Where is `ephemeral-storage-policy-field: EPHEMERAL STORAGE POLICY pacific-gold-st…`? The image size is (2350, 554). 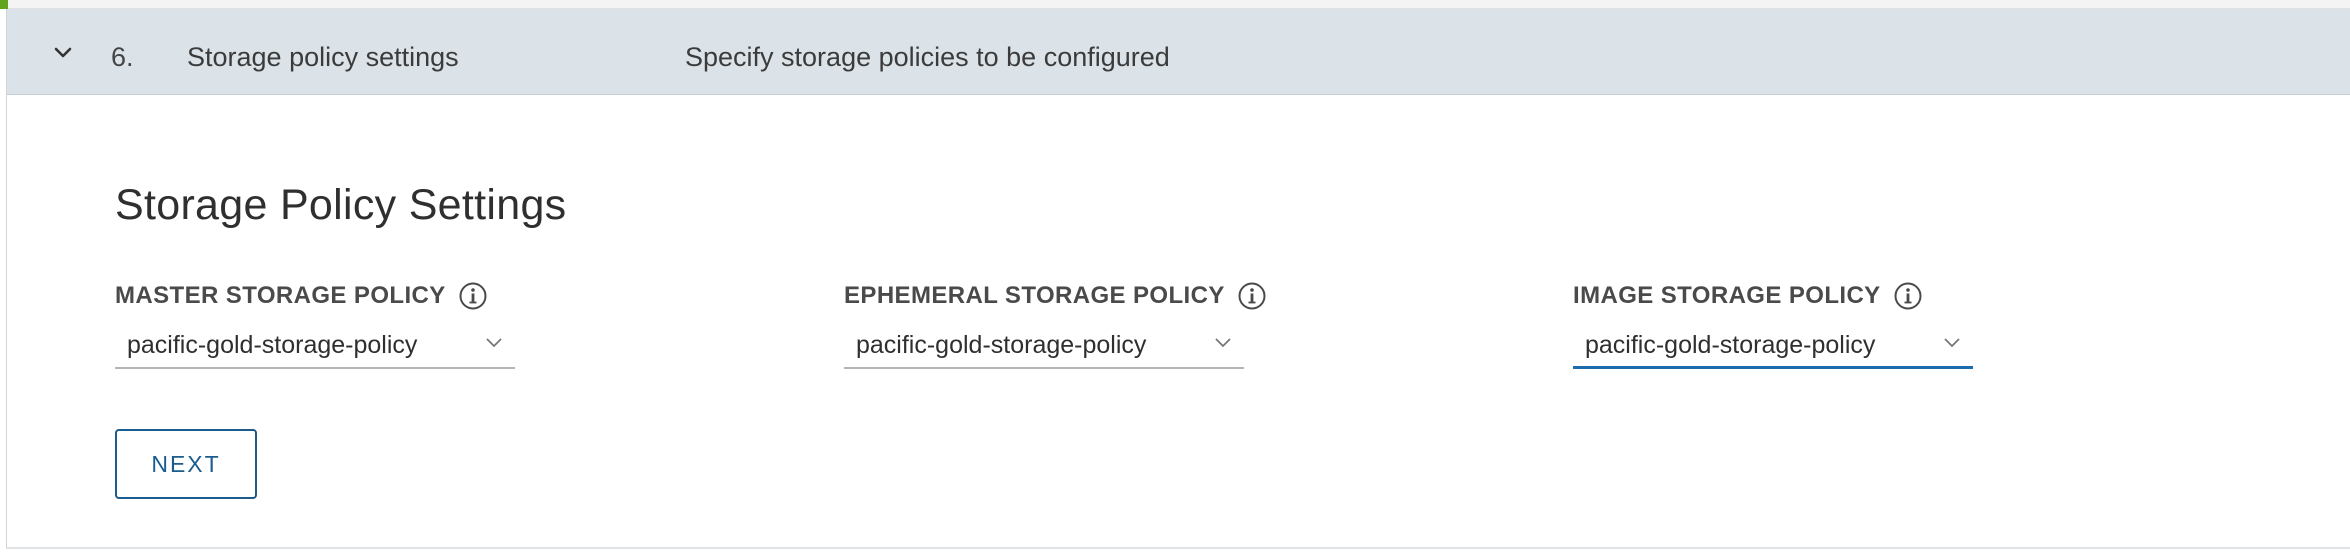
ephemeral-storage-policy-field: EPHEMERAL STORAGE POLICY pacific-gold-st… is located at coordinates (1055, 324).